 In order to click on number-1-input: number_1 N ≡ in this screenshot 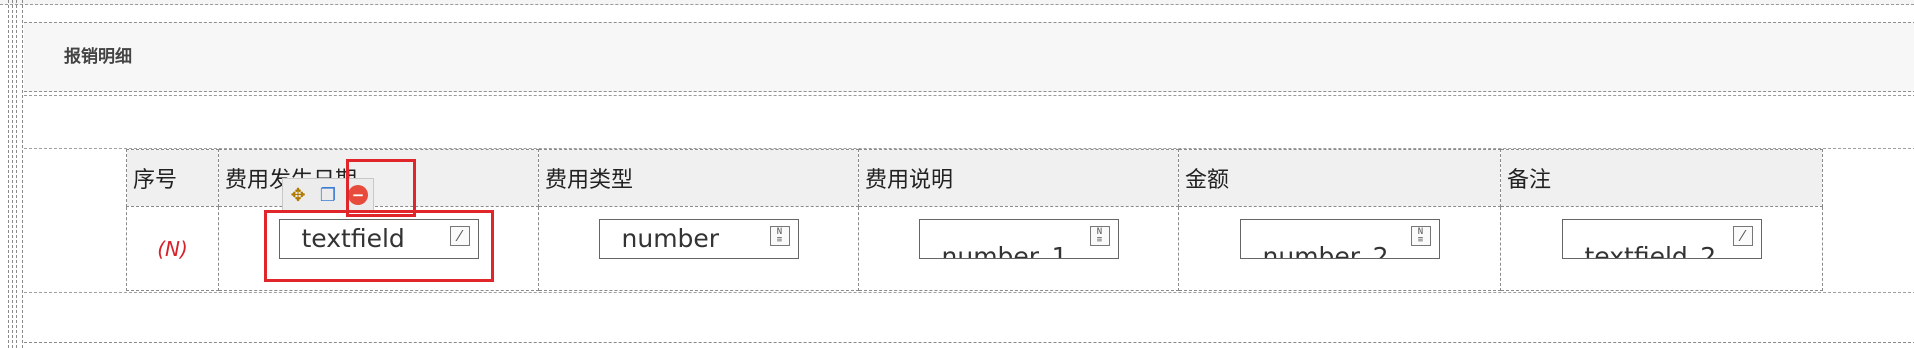, I will do `click(1018, 239)`.